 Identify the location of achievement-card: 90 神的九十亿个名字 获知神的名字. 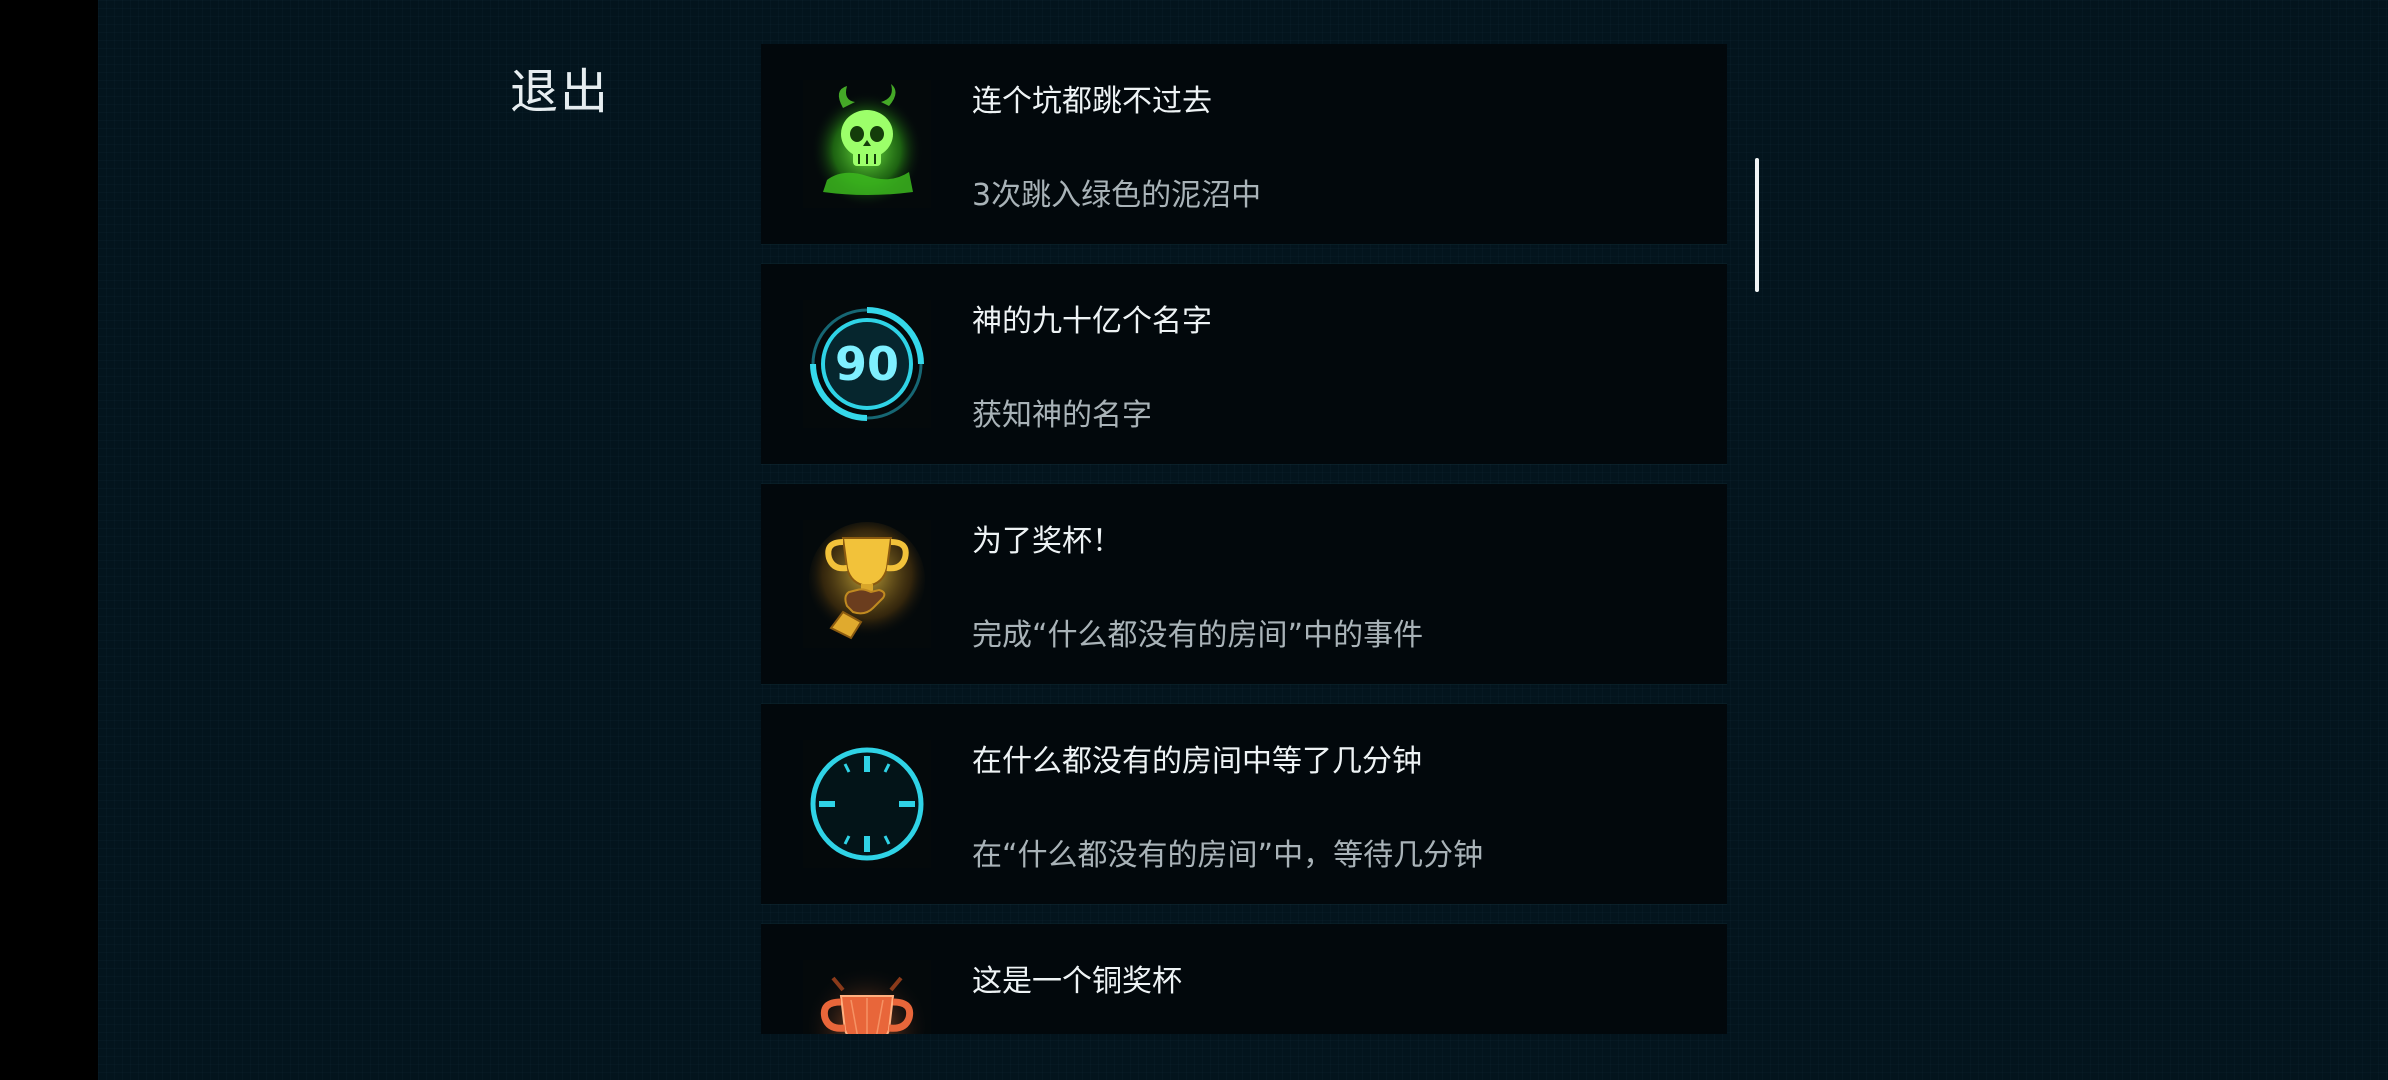
(1244, 364).